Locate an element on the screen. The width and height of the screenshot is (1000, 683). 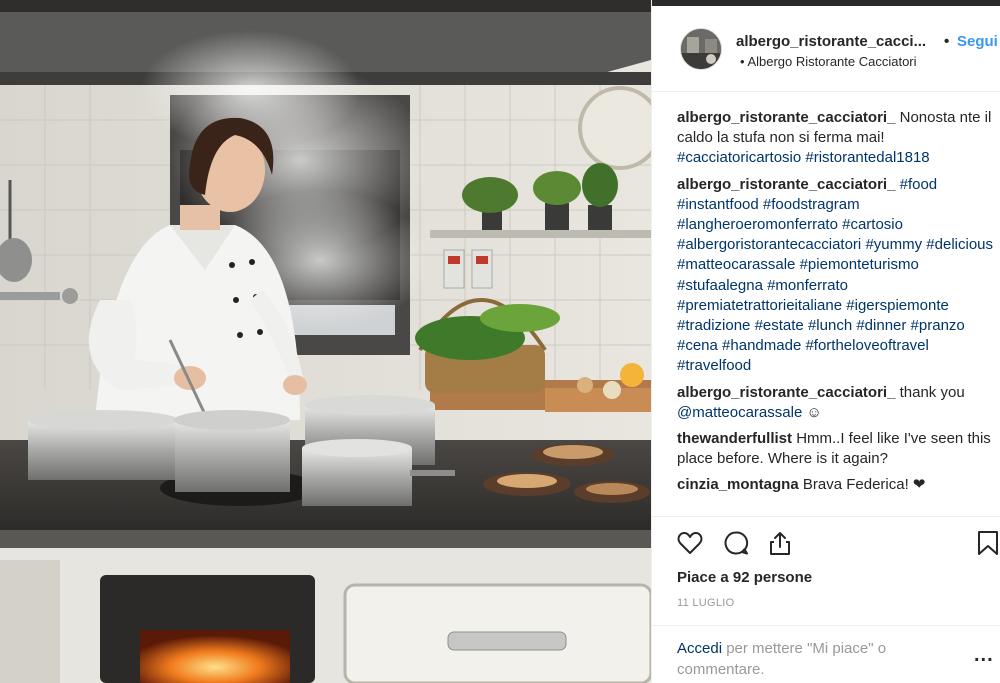
hashtag-link: #delicious is located at coordinates (959, 244).